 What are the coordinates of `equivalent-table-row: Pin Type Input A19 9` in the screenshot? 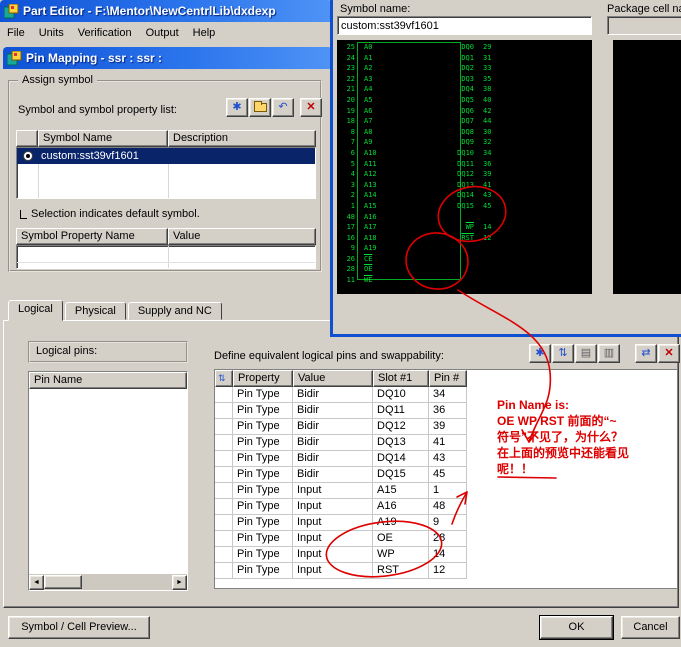 It's located at (446, 523).